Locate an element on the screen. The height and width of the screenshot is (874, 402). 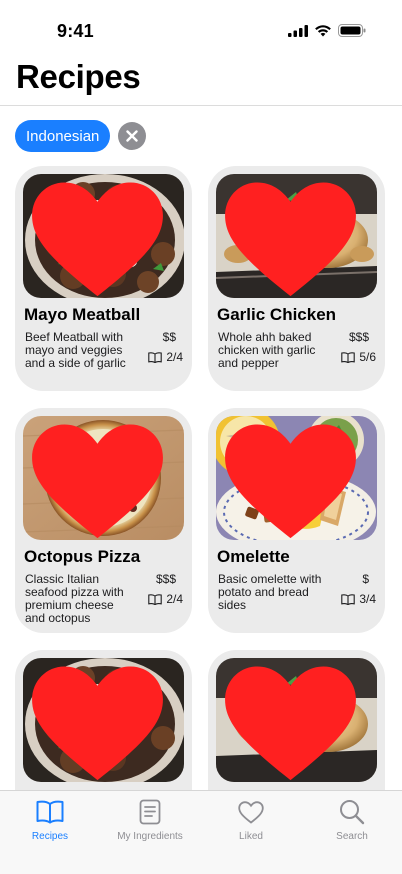
recipe-title: Omelette is located at coordinates (253, 556).